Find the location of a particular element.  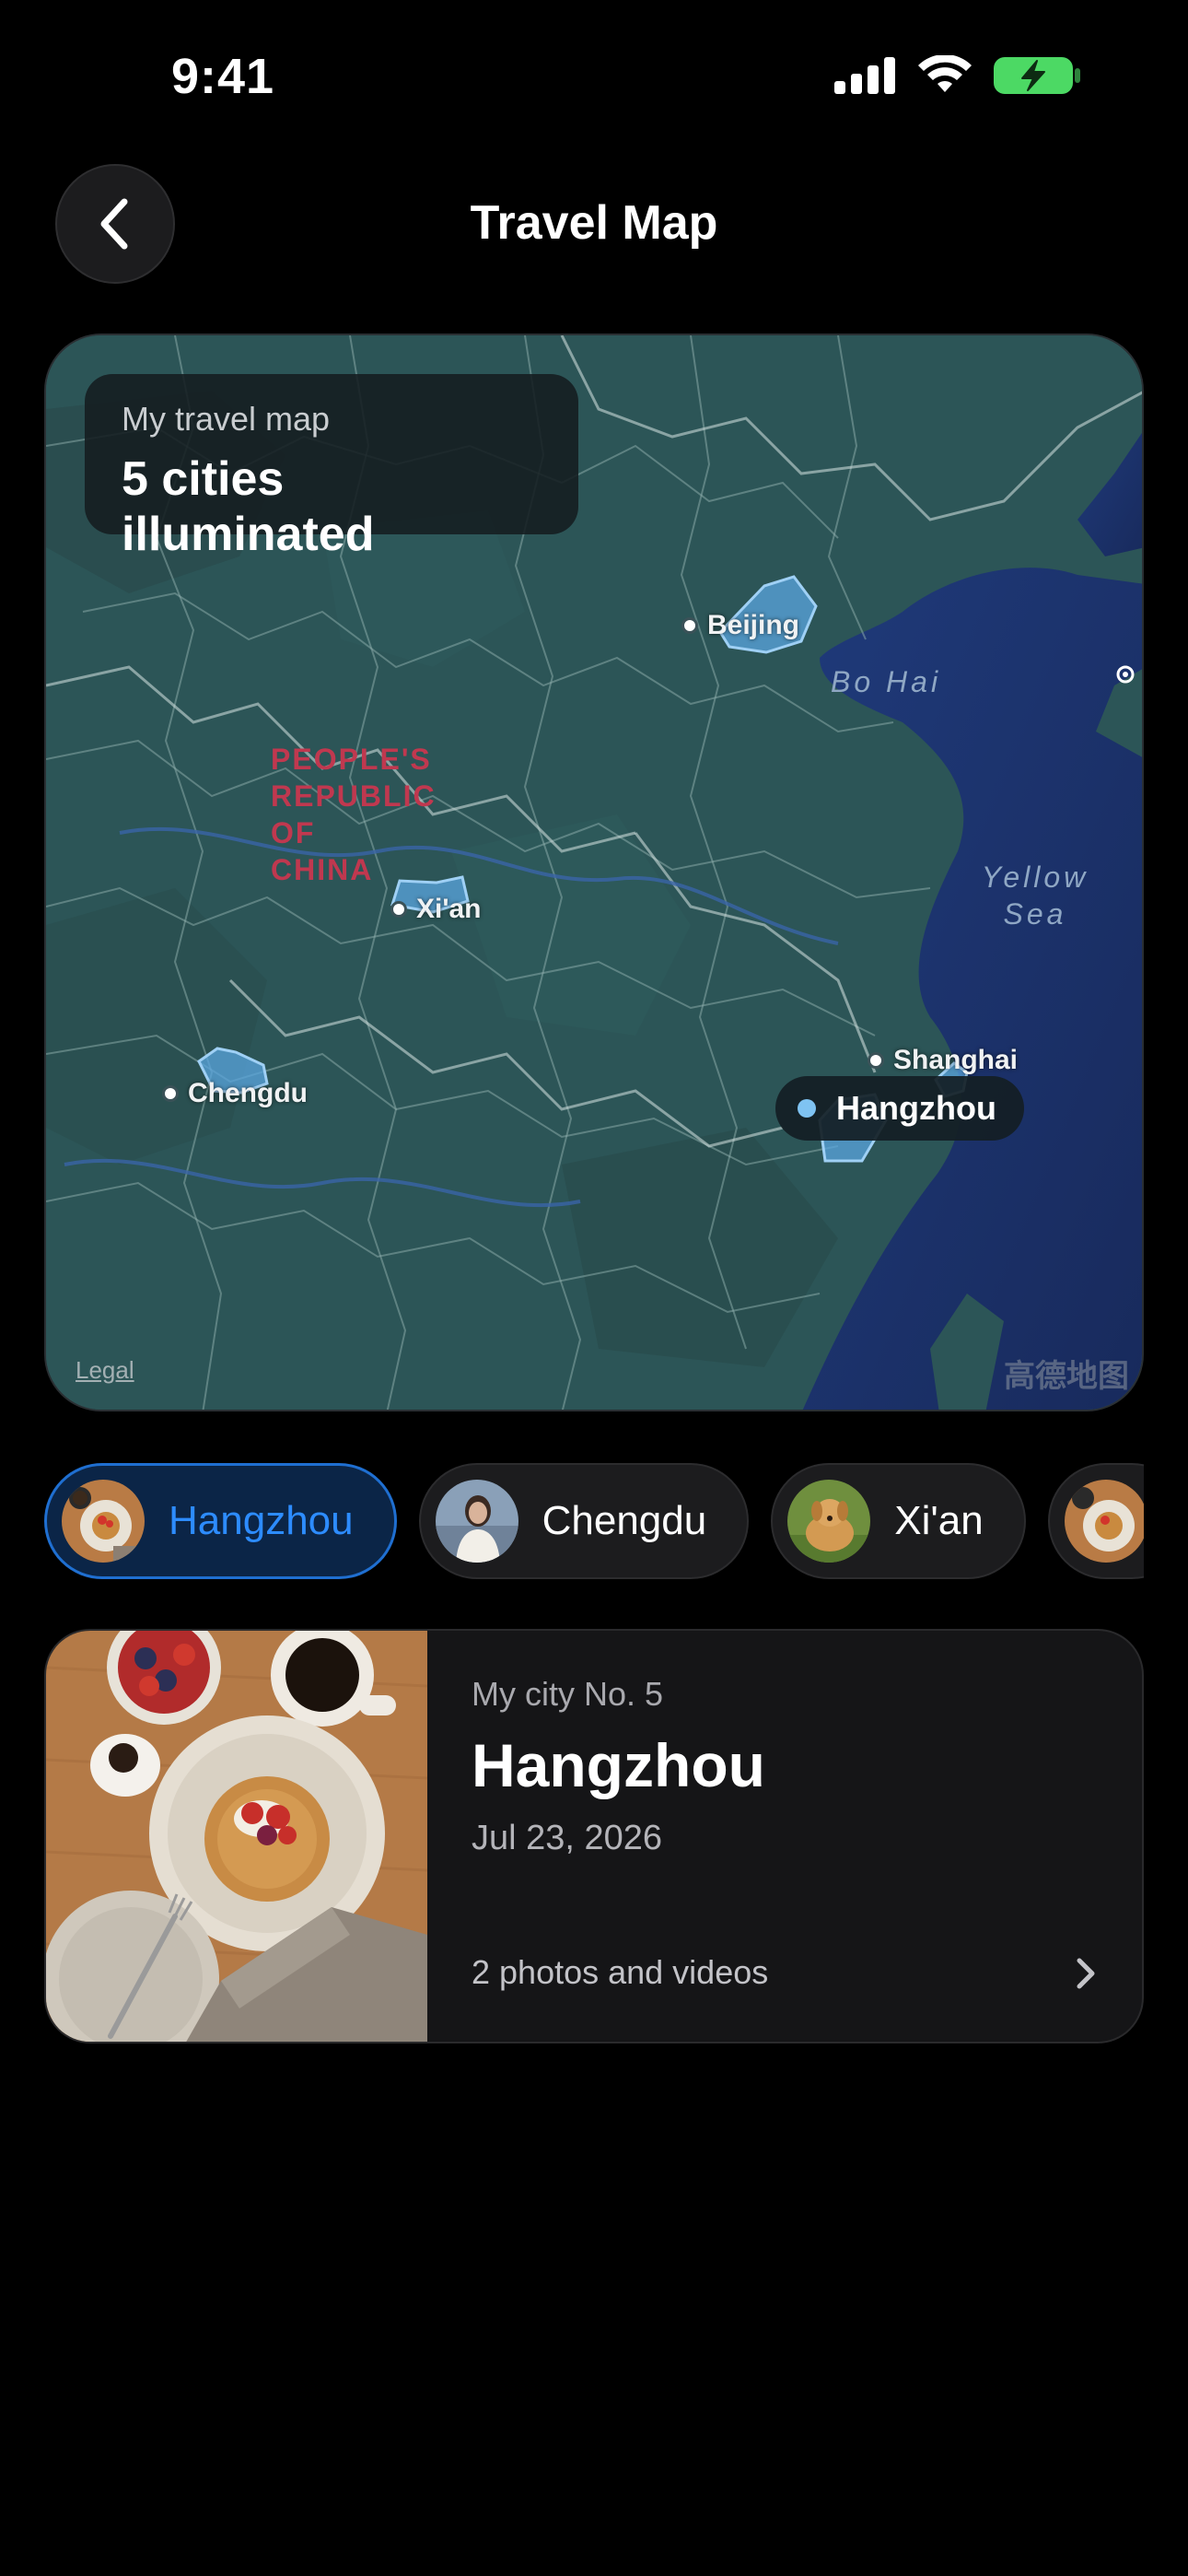

country-label: PEOPLE'S REPUBLIC OF CHINA is located at coordinates (354, 814).